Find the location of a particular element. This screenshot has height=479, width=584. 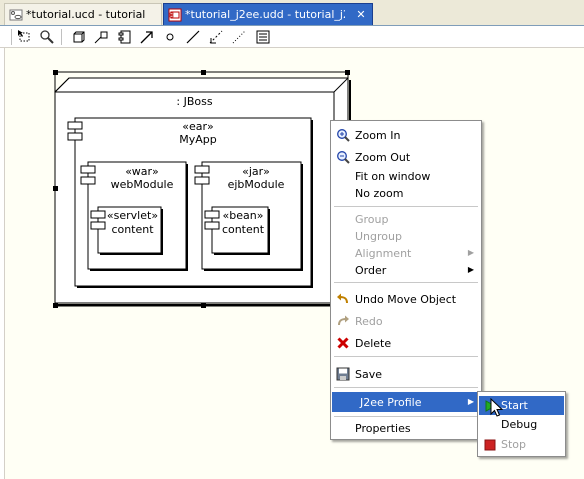

war-name: webModule is located at coordinates (142, 184).